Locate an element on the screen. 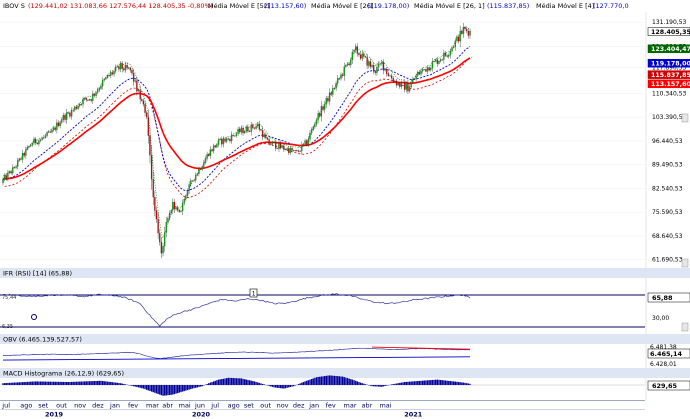 This screenshot has height=419, width=690. month-label: fev is located at coordinates (331, 406).